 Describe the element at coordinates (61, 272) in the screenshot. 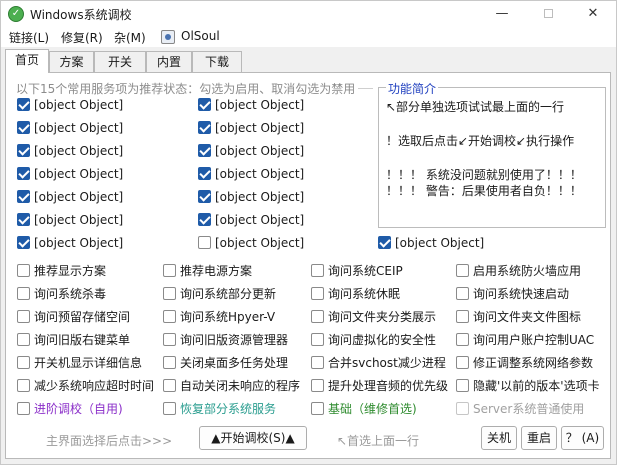

I see `option-checkbox: 推荐显示方案` at that location.